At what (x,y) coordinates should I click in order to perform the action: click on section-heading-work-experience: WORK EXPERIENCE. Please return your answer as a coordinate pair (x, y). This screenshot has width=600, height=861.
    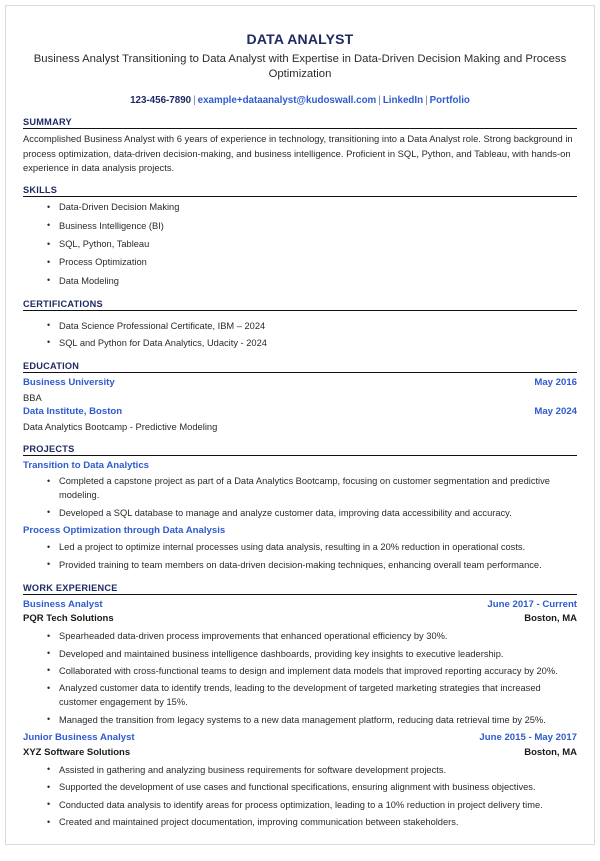
    Looking at the image, I should click on (300, 589).